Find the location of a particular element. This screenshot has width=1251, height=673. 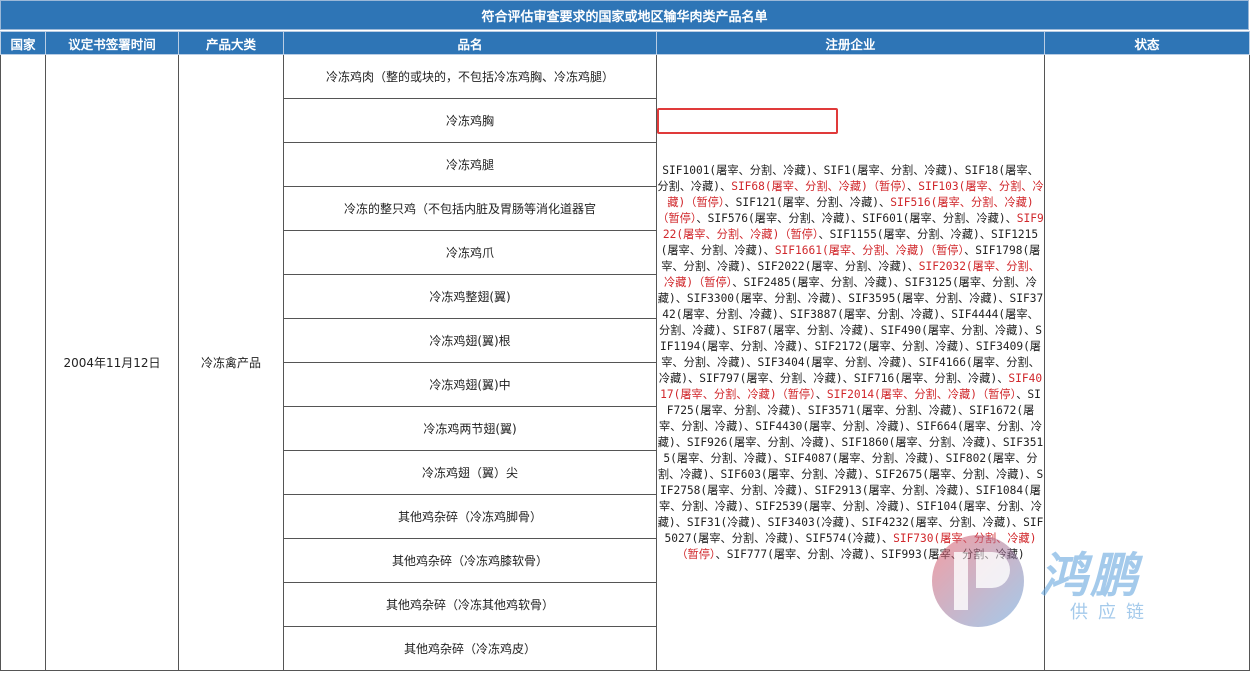

company-entry: SIF2913(屠宰、分割、冷藏) is located at coordinates (889, 490).